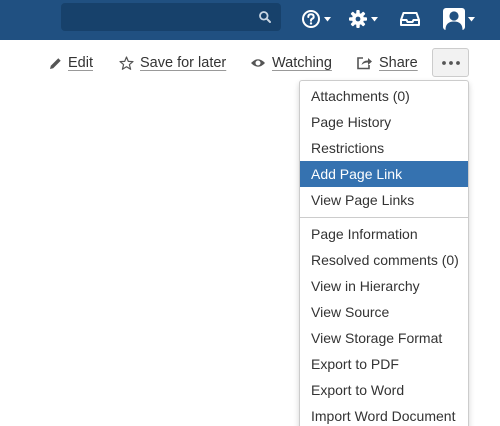 The height and width of the screenshot is (426, 500). What do you see at coordinates (358, 19) in the screenshot?
I see `gear-icon` at bounding box center [358, 19].